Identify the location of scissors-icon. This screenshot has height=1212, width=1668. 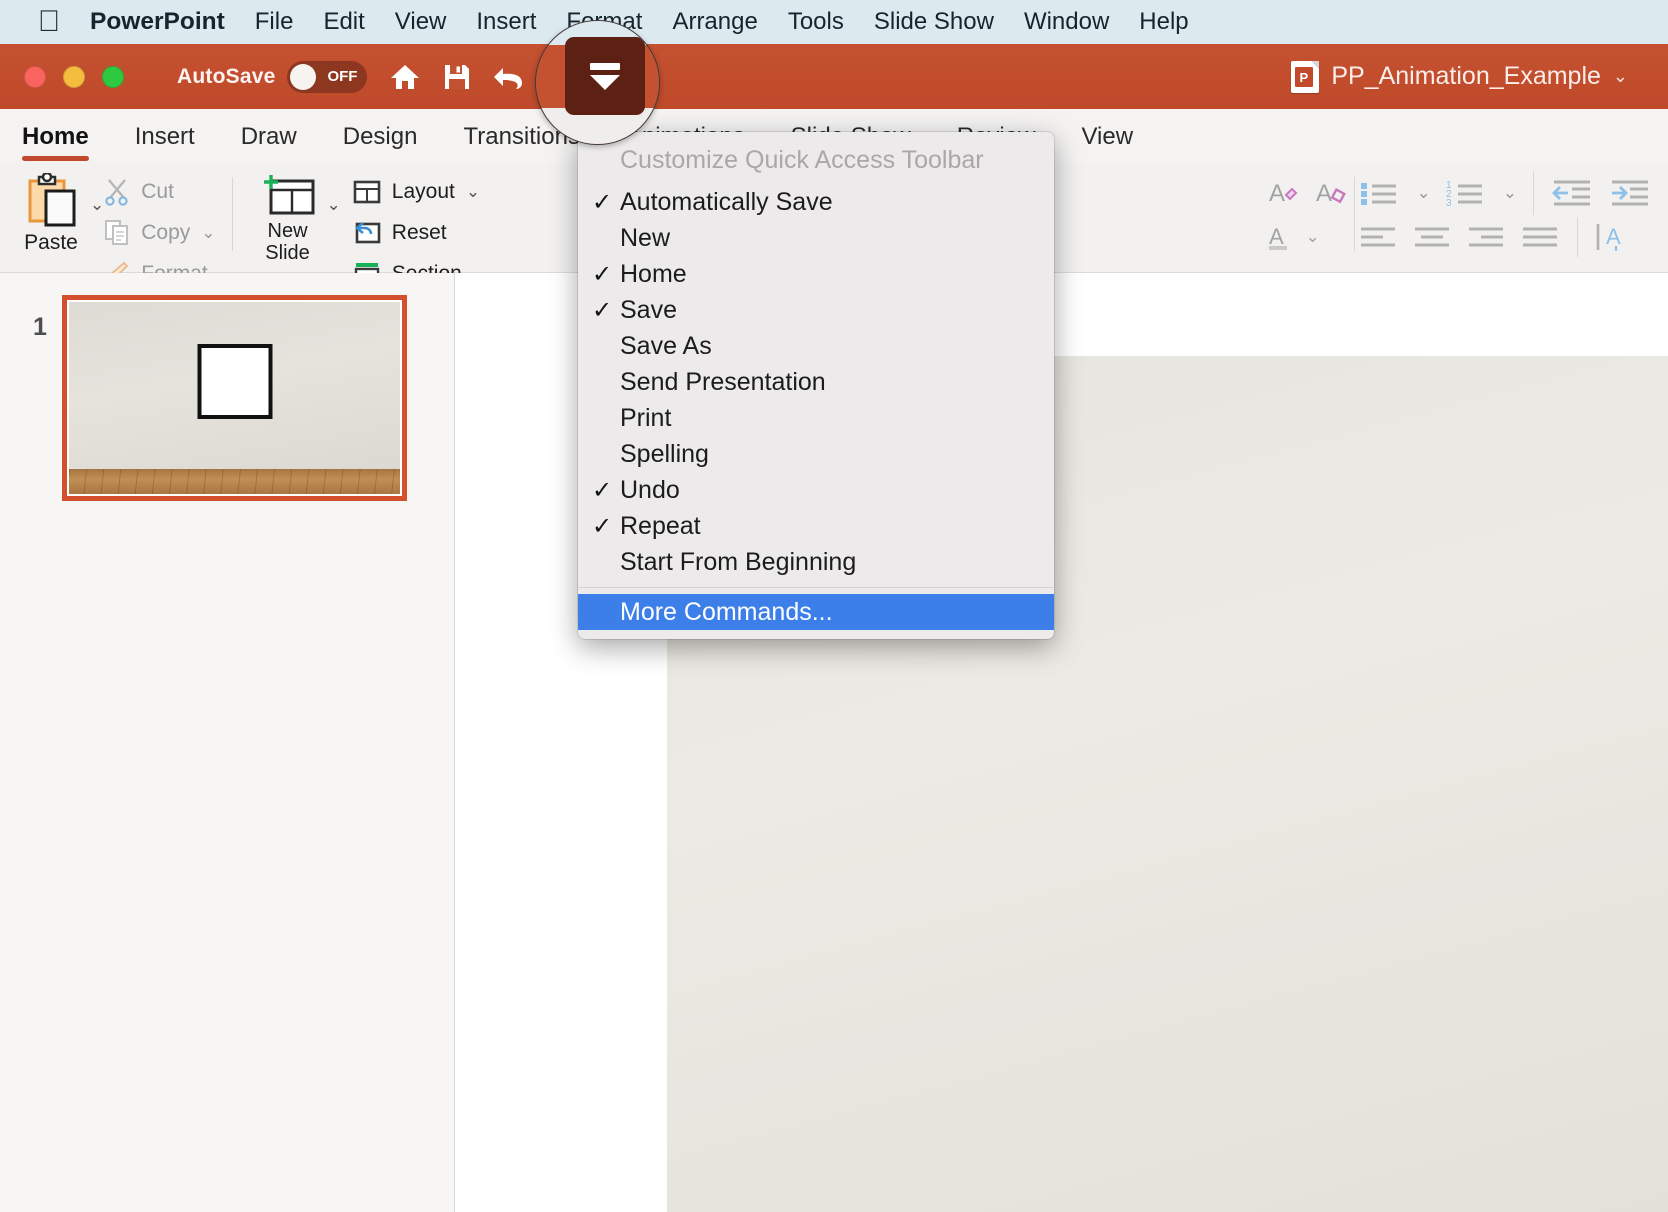
(117, 192).